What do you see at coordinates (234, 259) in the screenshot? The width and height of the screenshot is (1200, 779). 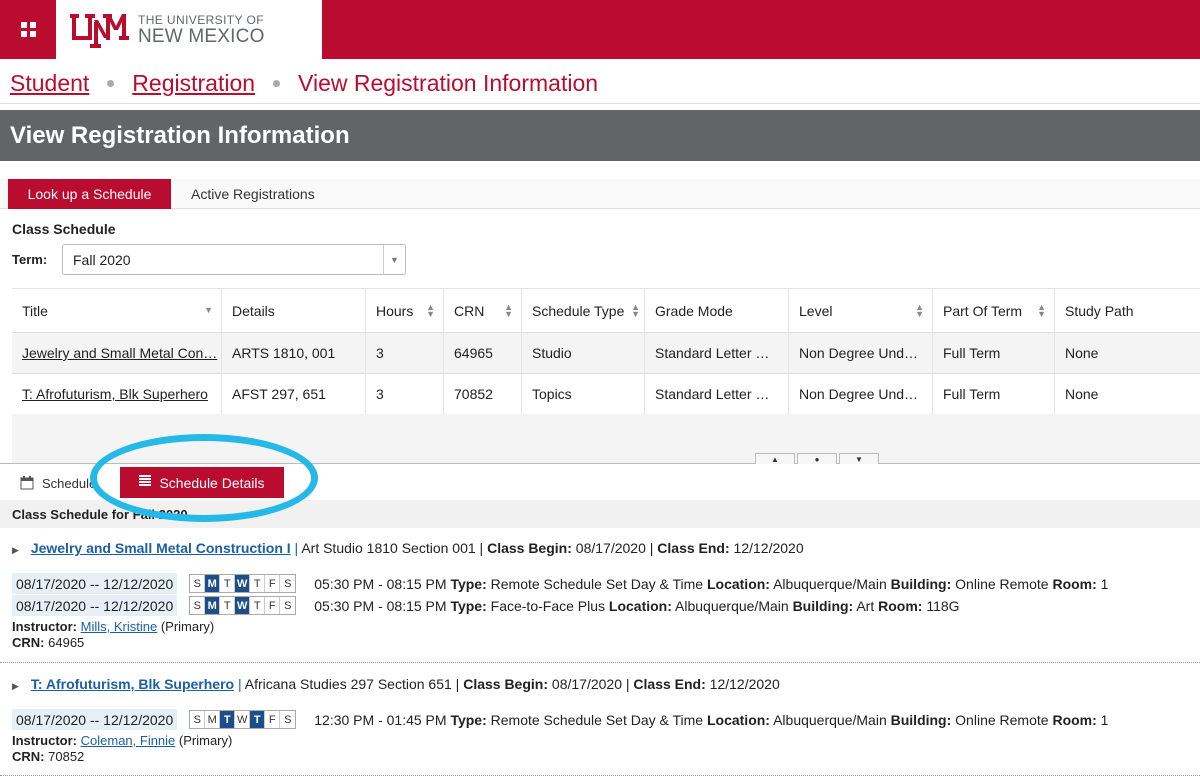 I see `term-select: Fall 2020 ▼` at bounding box center [234, 259].